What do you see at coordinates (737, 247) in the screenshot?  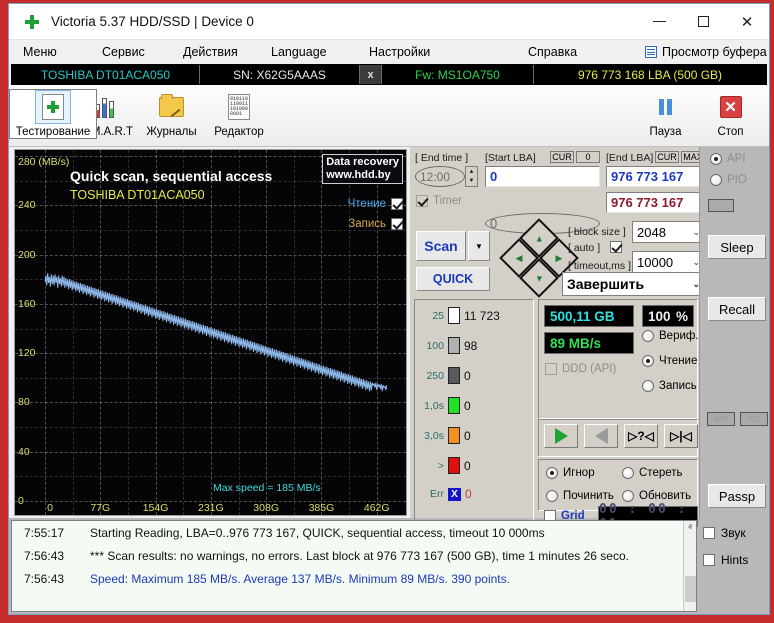 I see `sleep-button: Sleep` at bounding box center [737, 247].